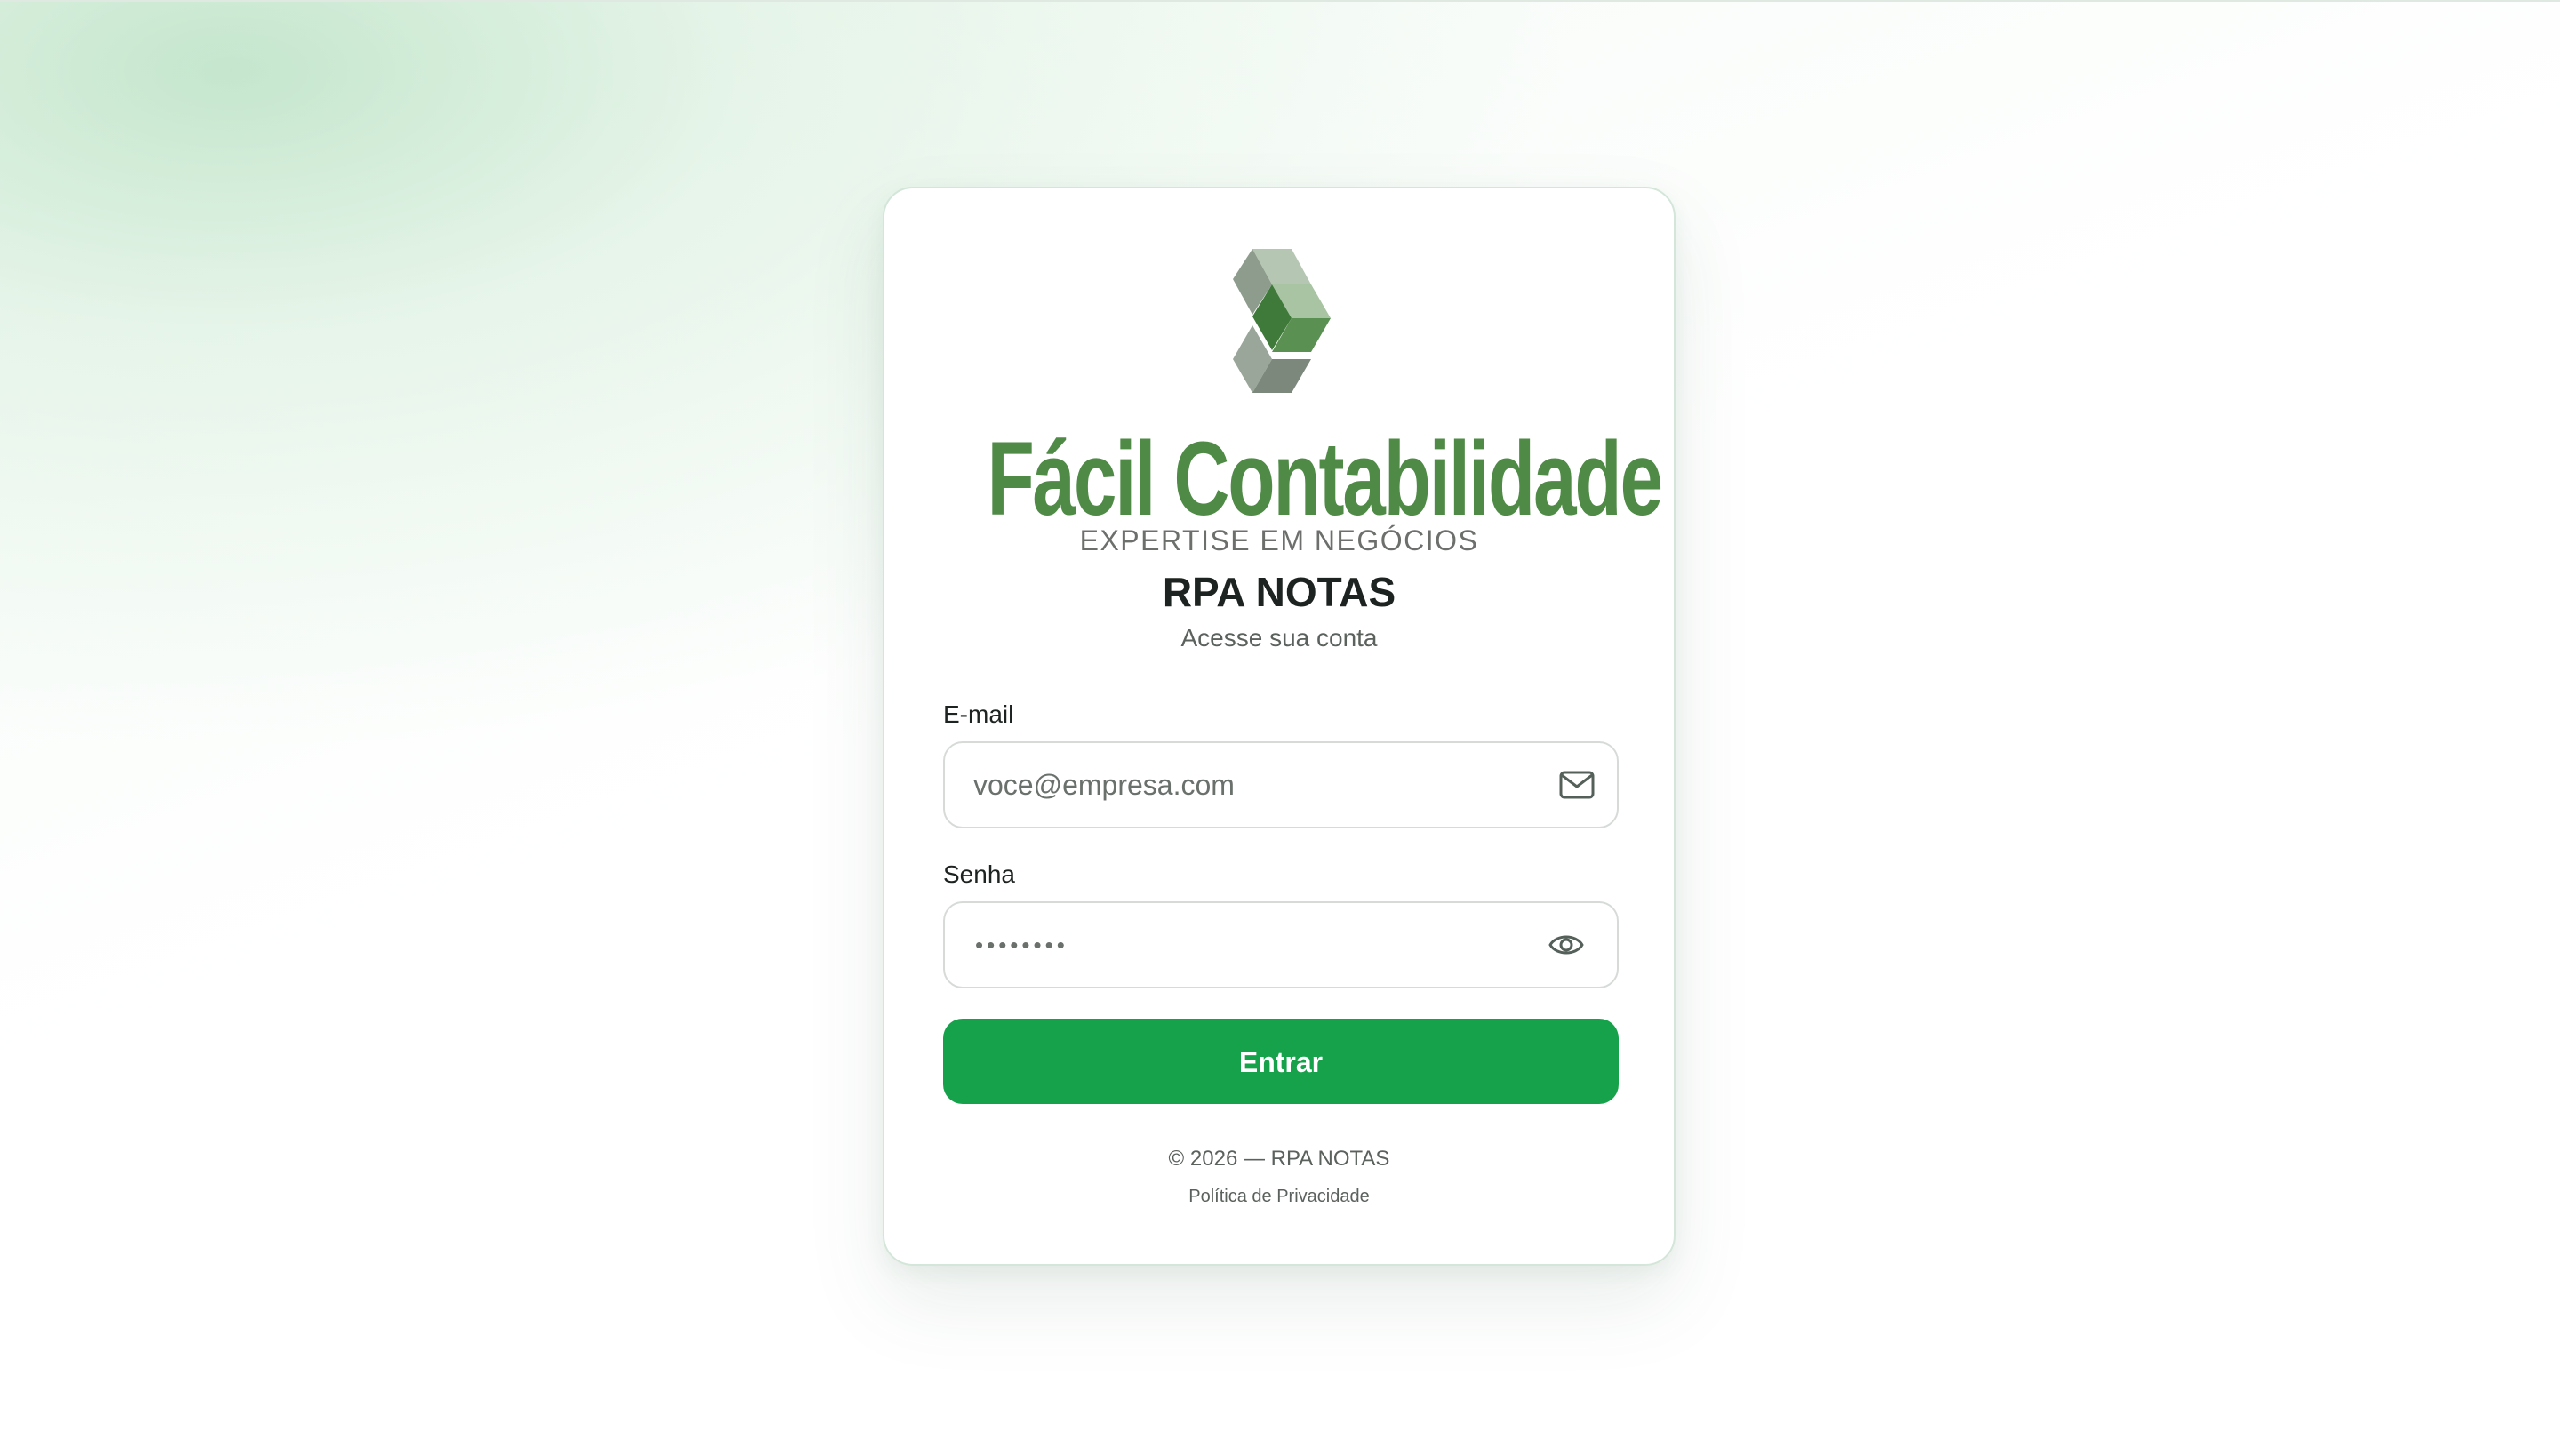 The width and height of the screenshot is (2560, 1456). I want to click on password-field-container: ••••••••, so click(1281, 944).